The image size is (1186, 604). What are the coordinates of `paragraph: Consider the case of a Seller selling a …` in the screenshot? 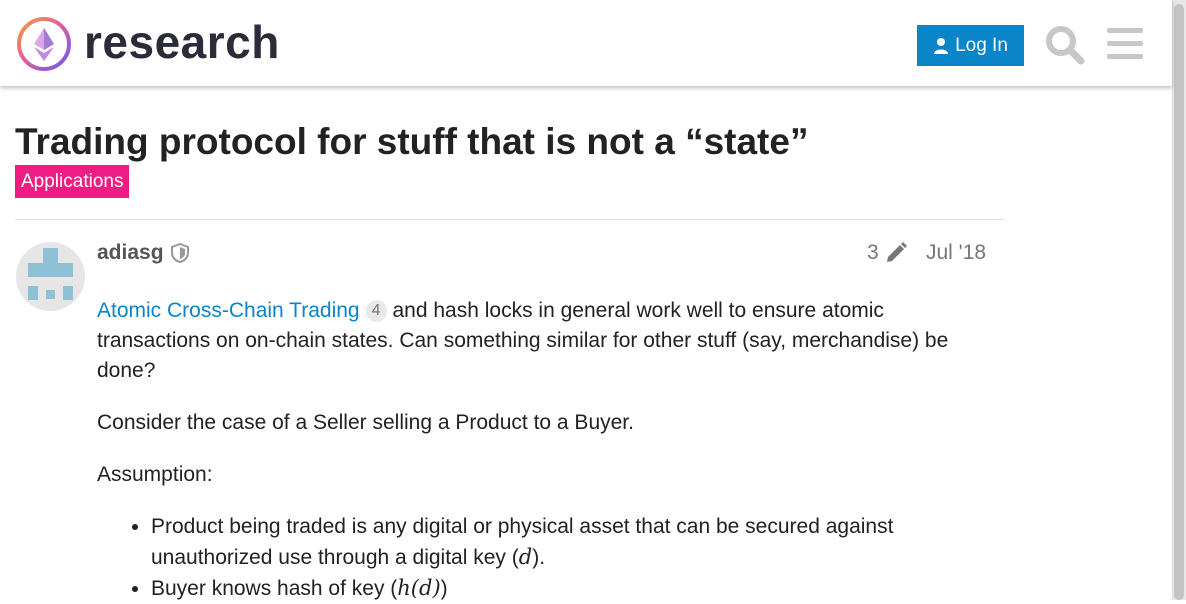 It's located at (365, 422).